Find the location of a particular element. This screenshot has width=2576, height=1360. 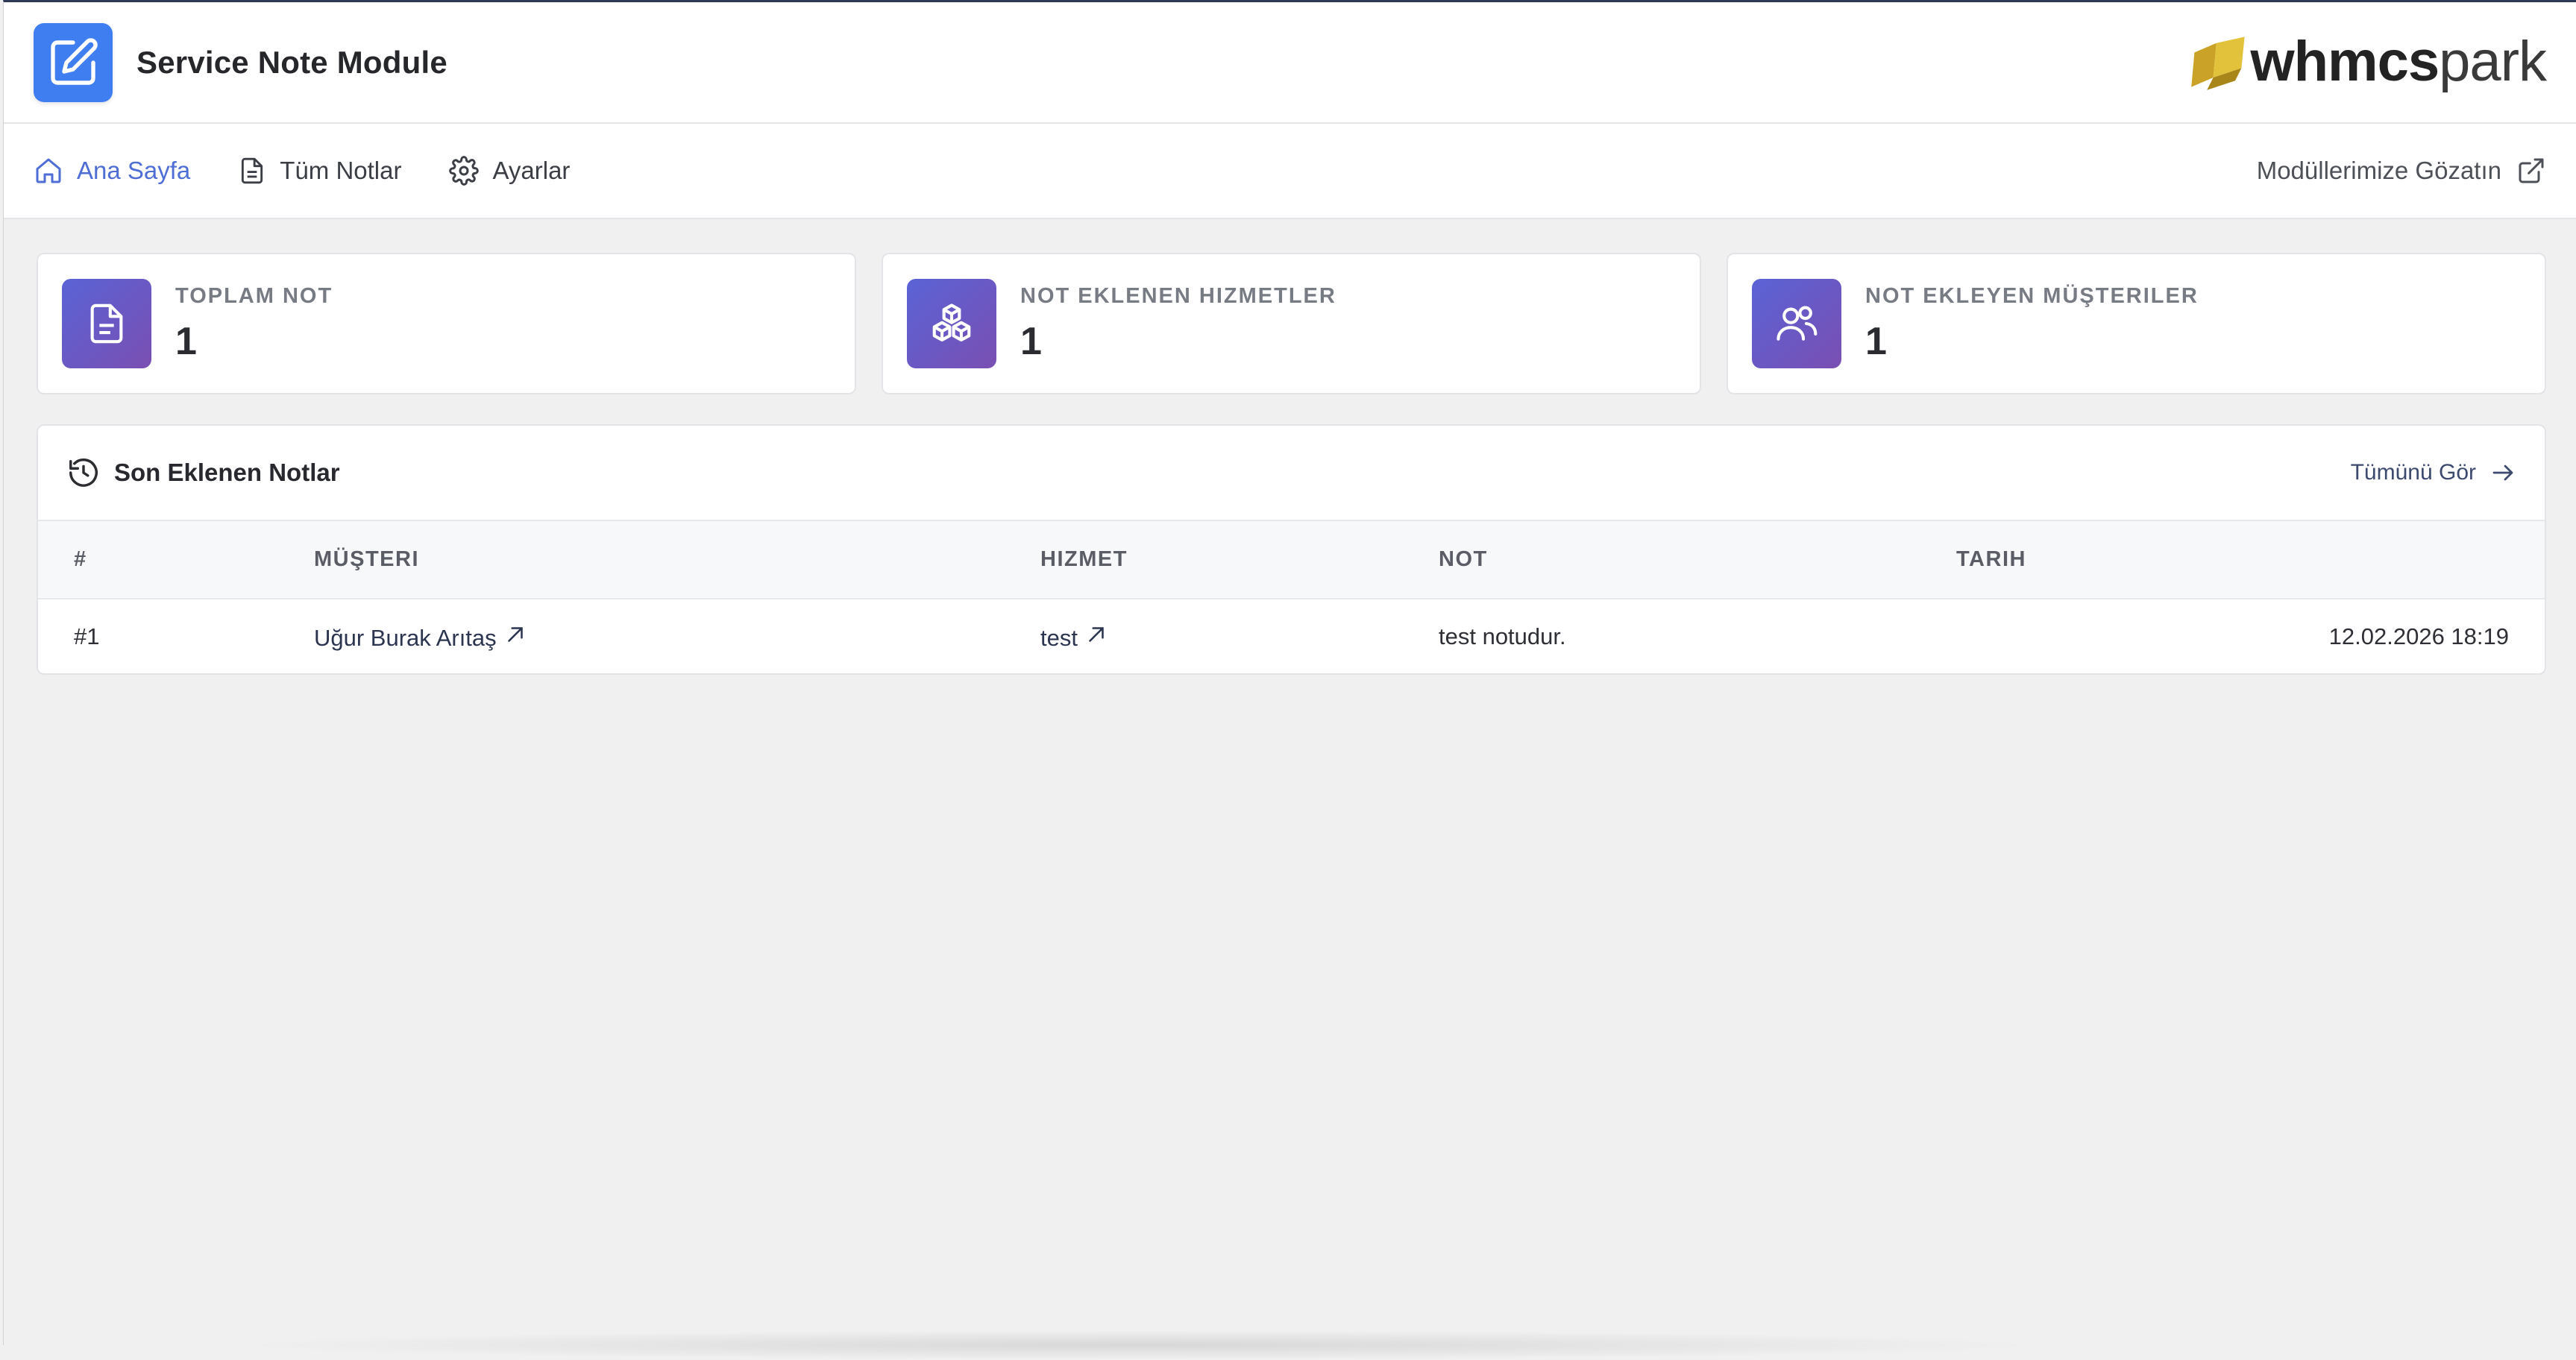

app-title: Service Note Module is located at coordinates (291, 63).